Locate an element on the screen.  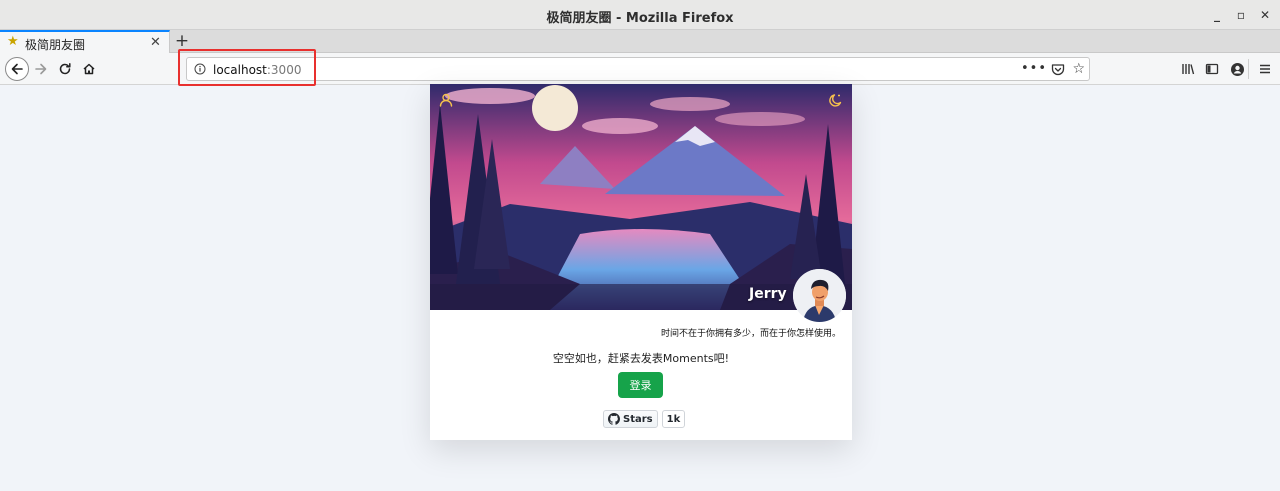
github-stars-label: Stars is located at coordinates (638, 419).